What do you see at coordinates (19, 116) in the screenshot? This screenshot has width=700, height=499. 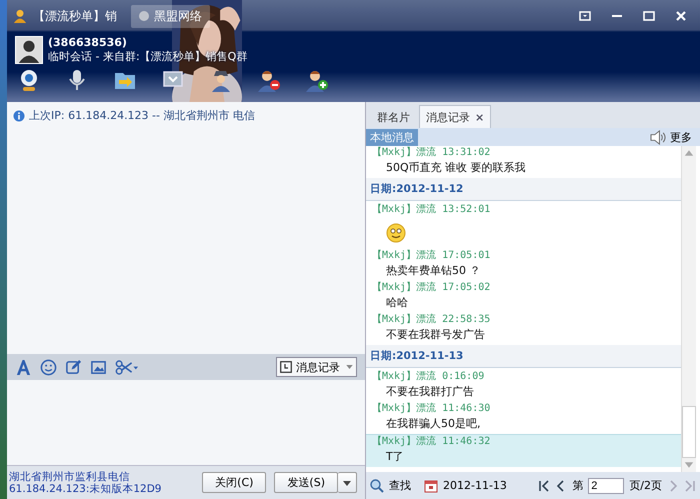 I see `info-icon` at bounding box center [19, 116].